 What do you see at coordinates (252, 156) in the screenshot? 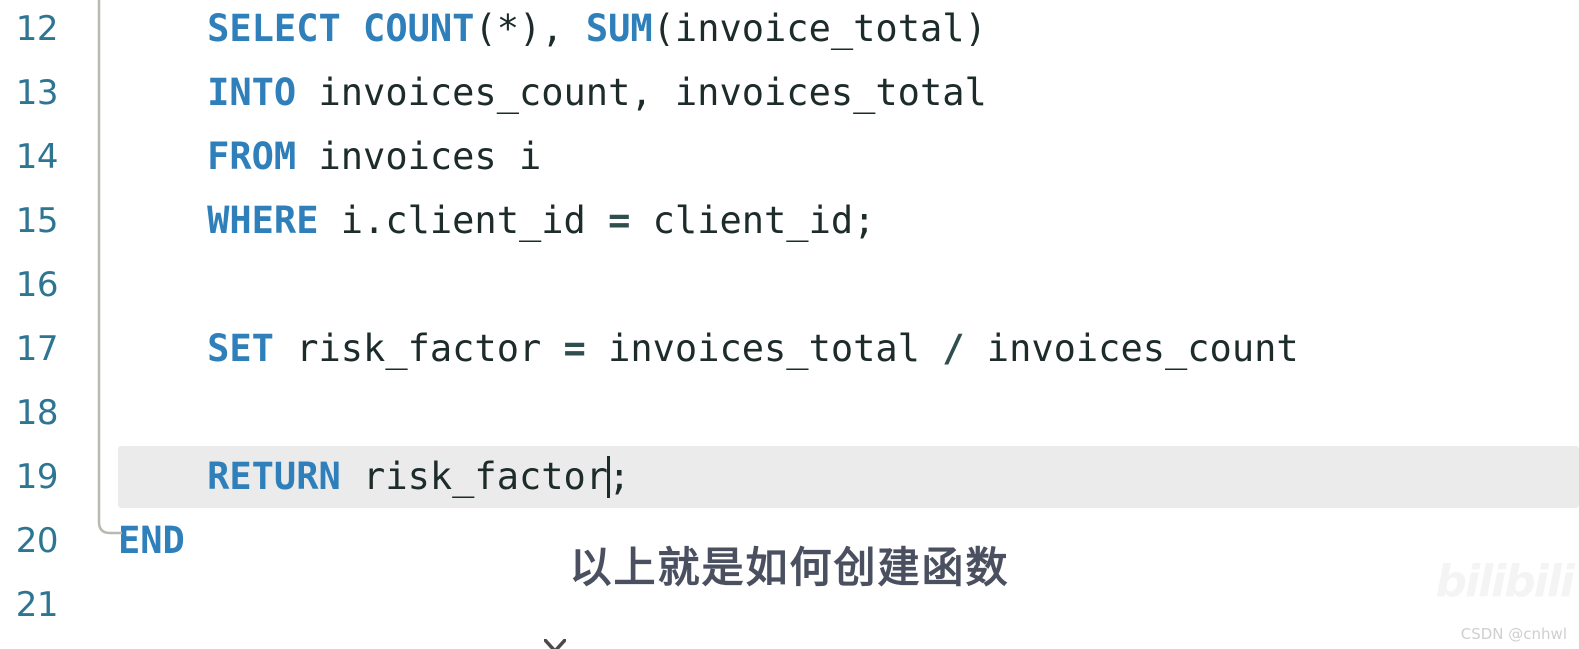
I see `sql-keyword: FROM` at bounding box center [252, 156].